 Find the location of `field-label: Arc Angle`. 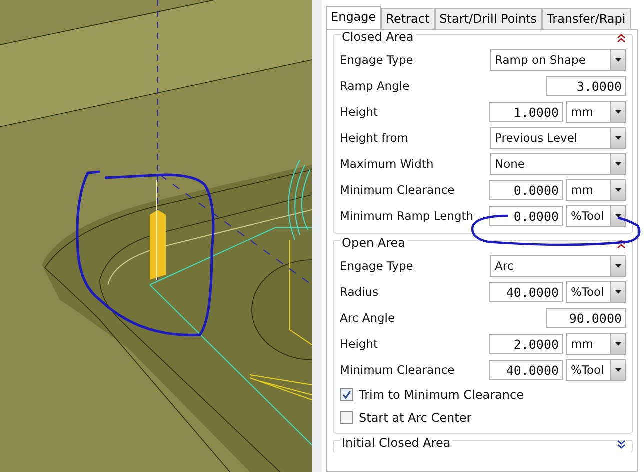

field-label: Arc Angle is located at coordinates (368, 318).